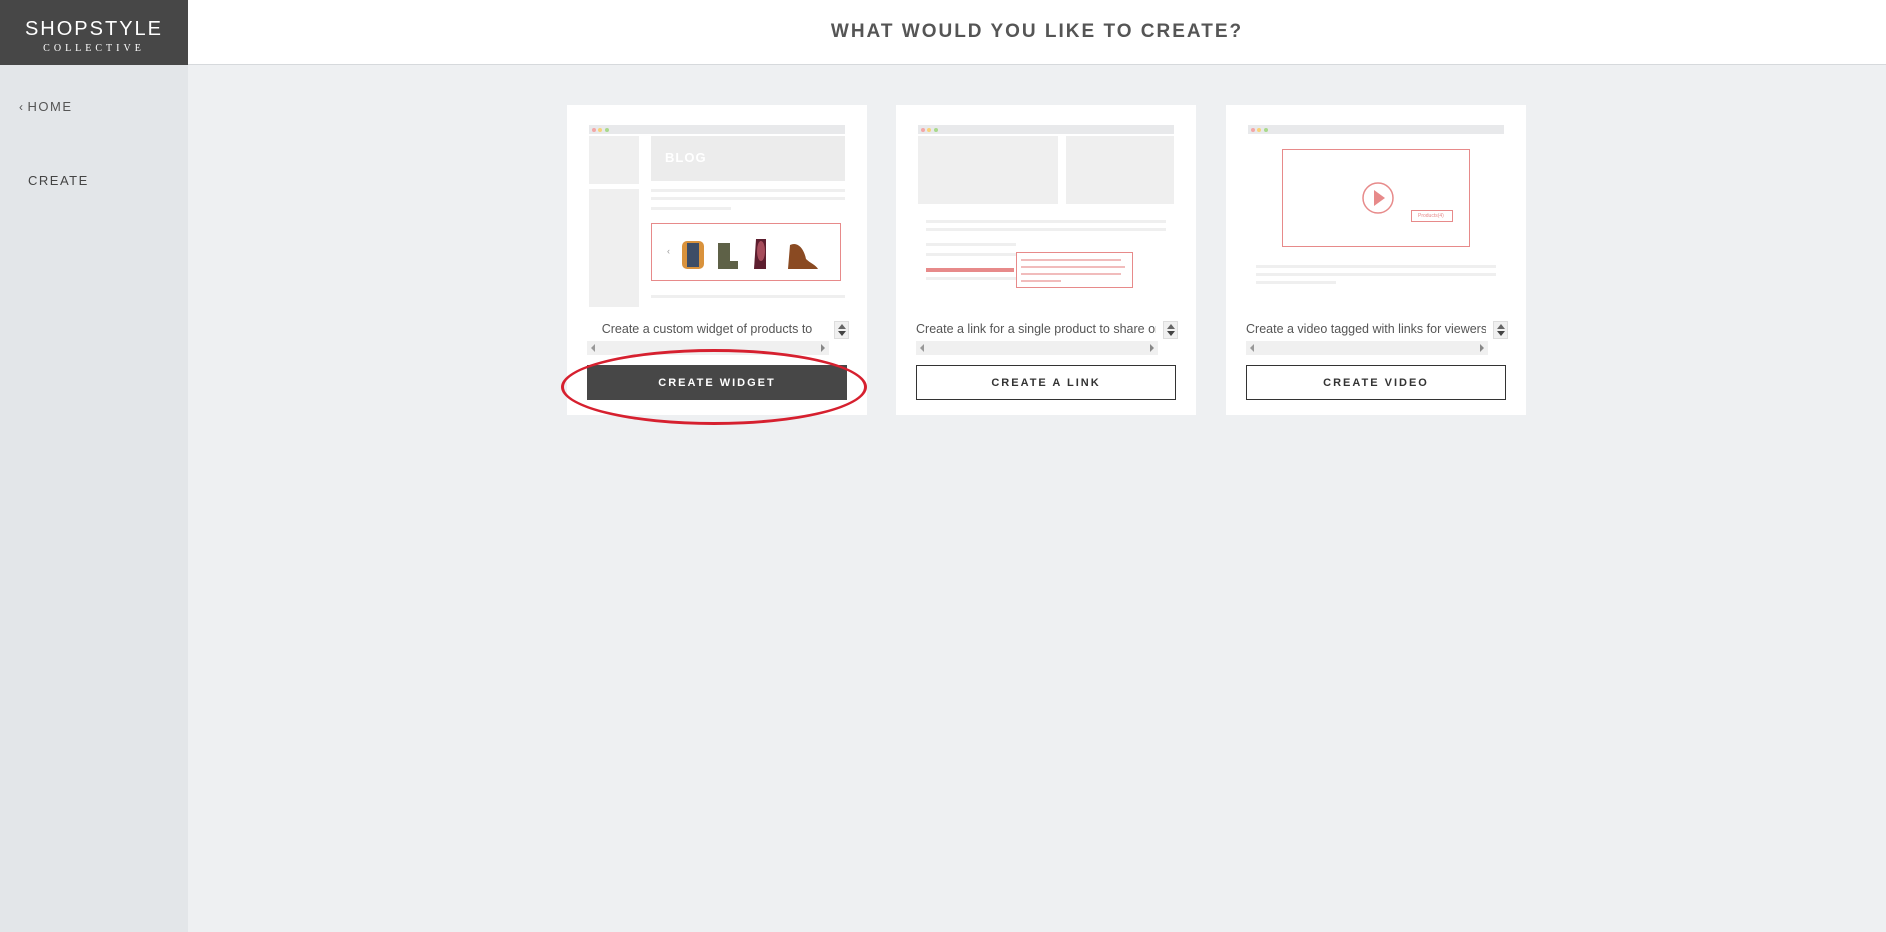 This screenshot has height=932, width=1886. What do you see at coordinates (94, 466) in the screenshot?
I see `sidebar: SHOPSTYLE COLLECTIVE ‹ HOME CREATE` at bounding box center [94, 466].